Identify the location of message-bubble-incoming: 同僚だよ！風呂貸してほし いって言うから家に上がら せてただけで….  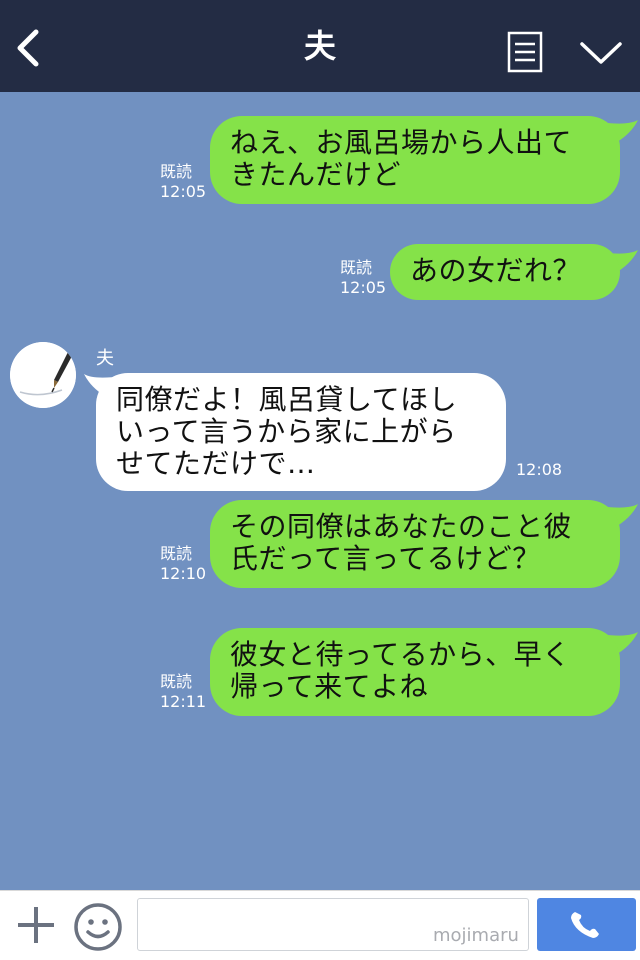
(301, 432).